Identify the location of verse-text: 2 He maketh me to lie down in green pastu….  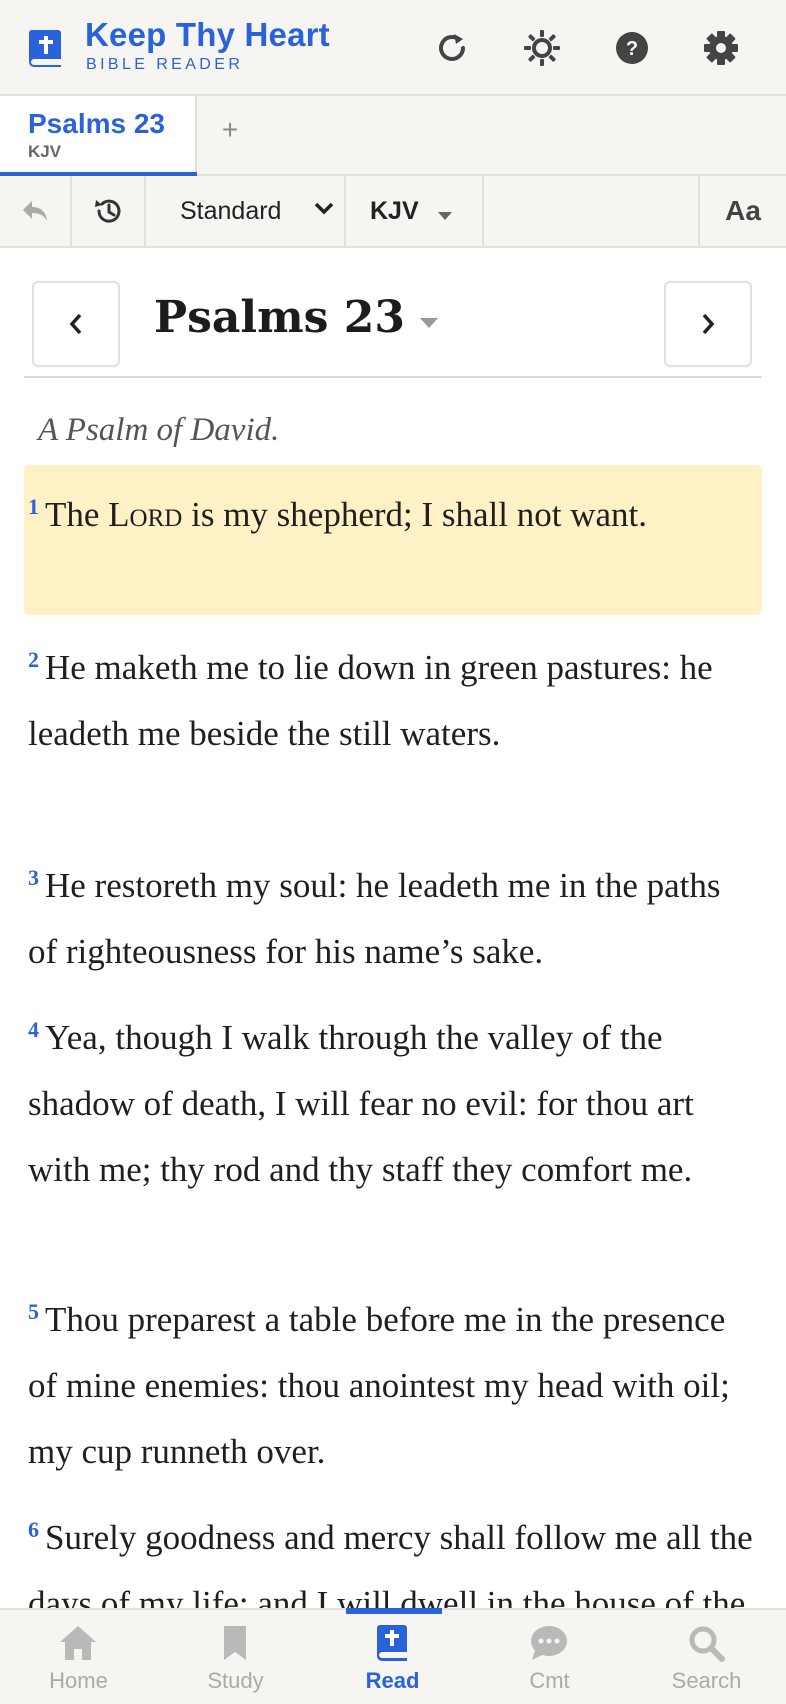
(370, 700).